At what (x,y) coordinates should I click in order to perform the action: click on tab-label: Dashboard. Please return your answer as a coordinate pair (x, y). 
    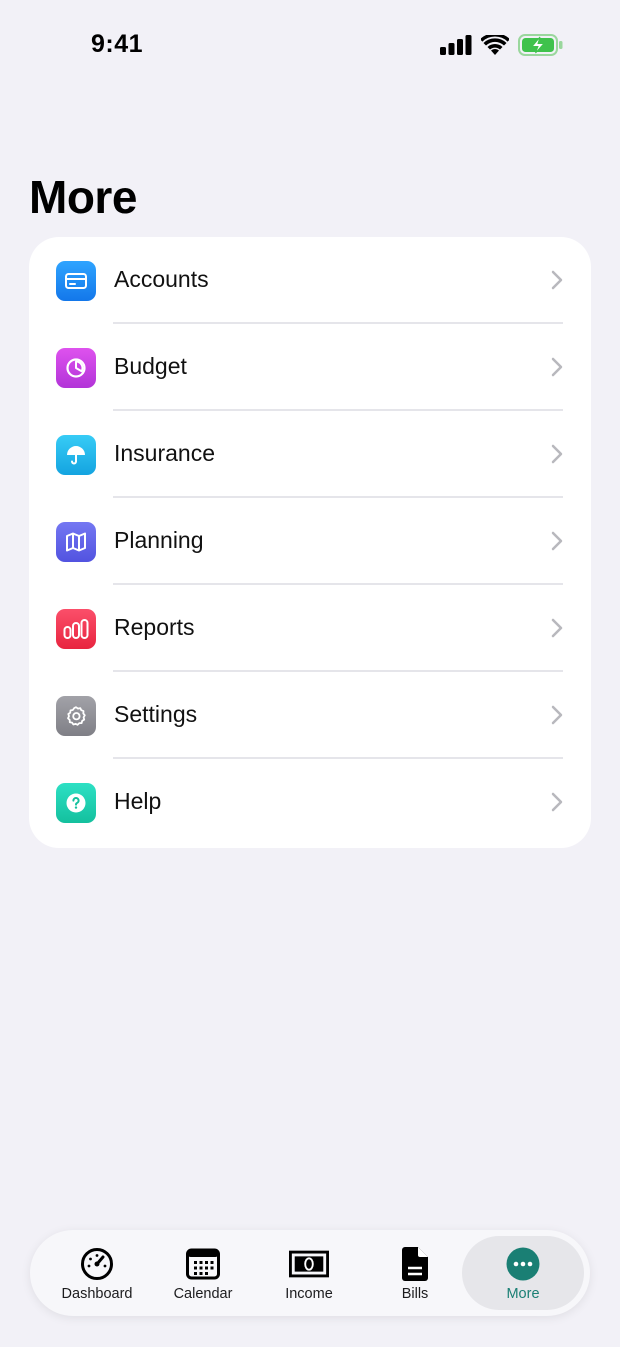
    Looking at the image, I should click on (97, 1294).